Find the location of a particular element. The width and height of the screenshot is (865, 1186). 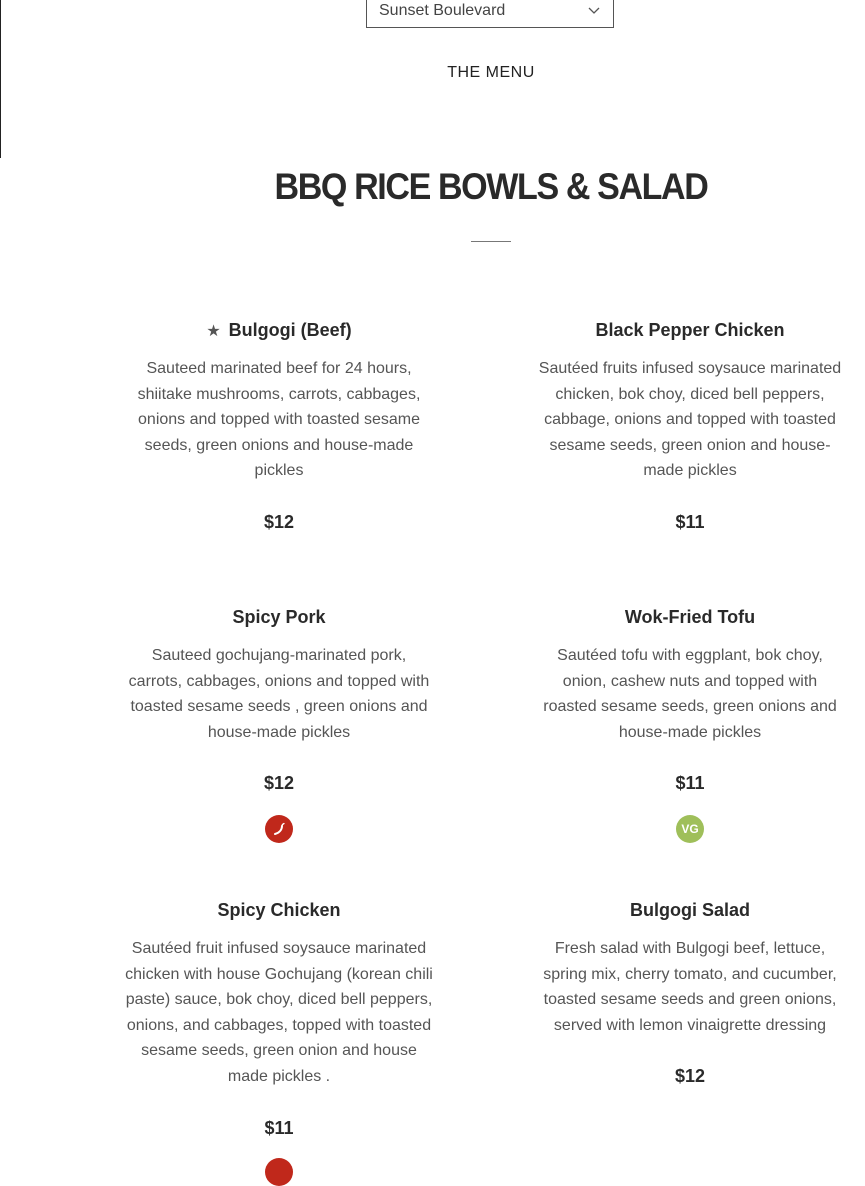

item-name-text: Spicy Pork is located at coordinates (279, 617).